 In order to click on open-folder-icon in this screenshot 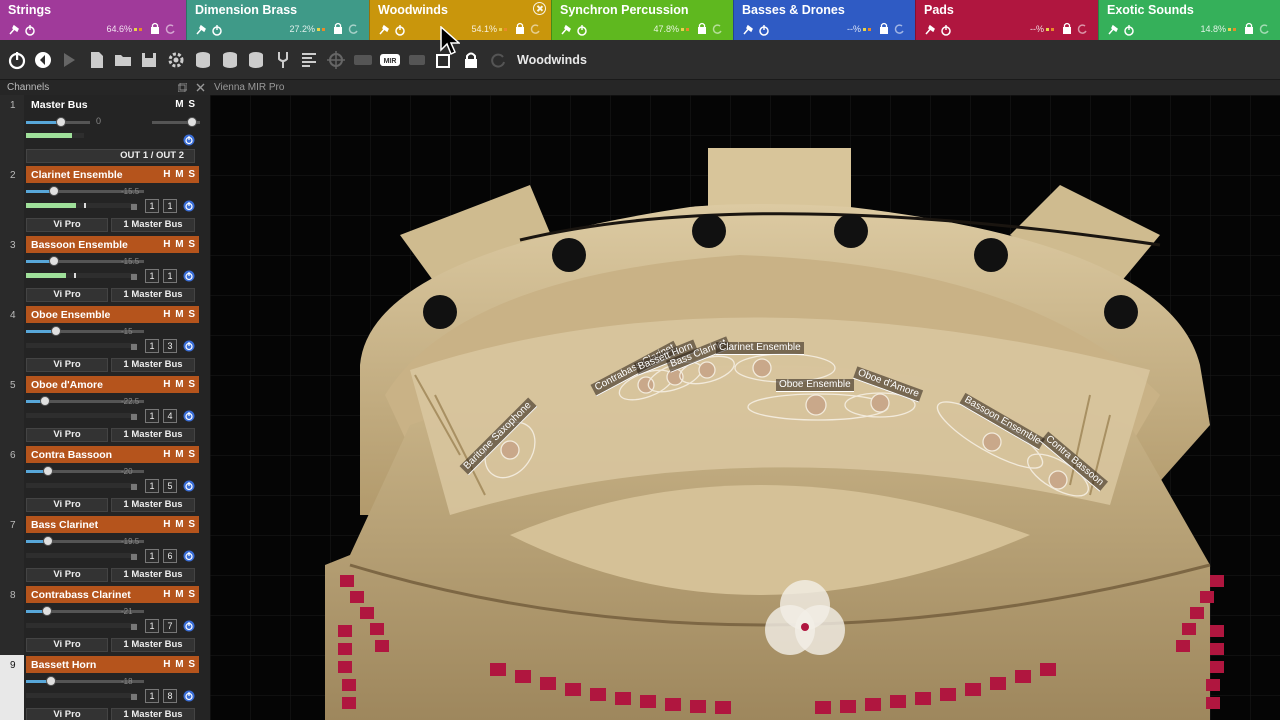, I will do `click(123, 60)`.